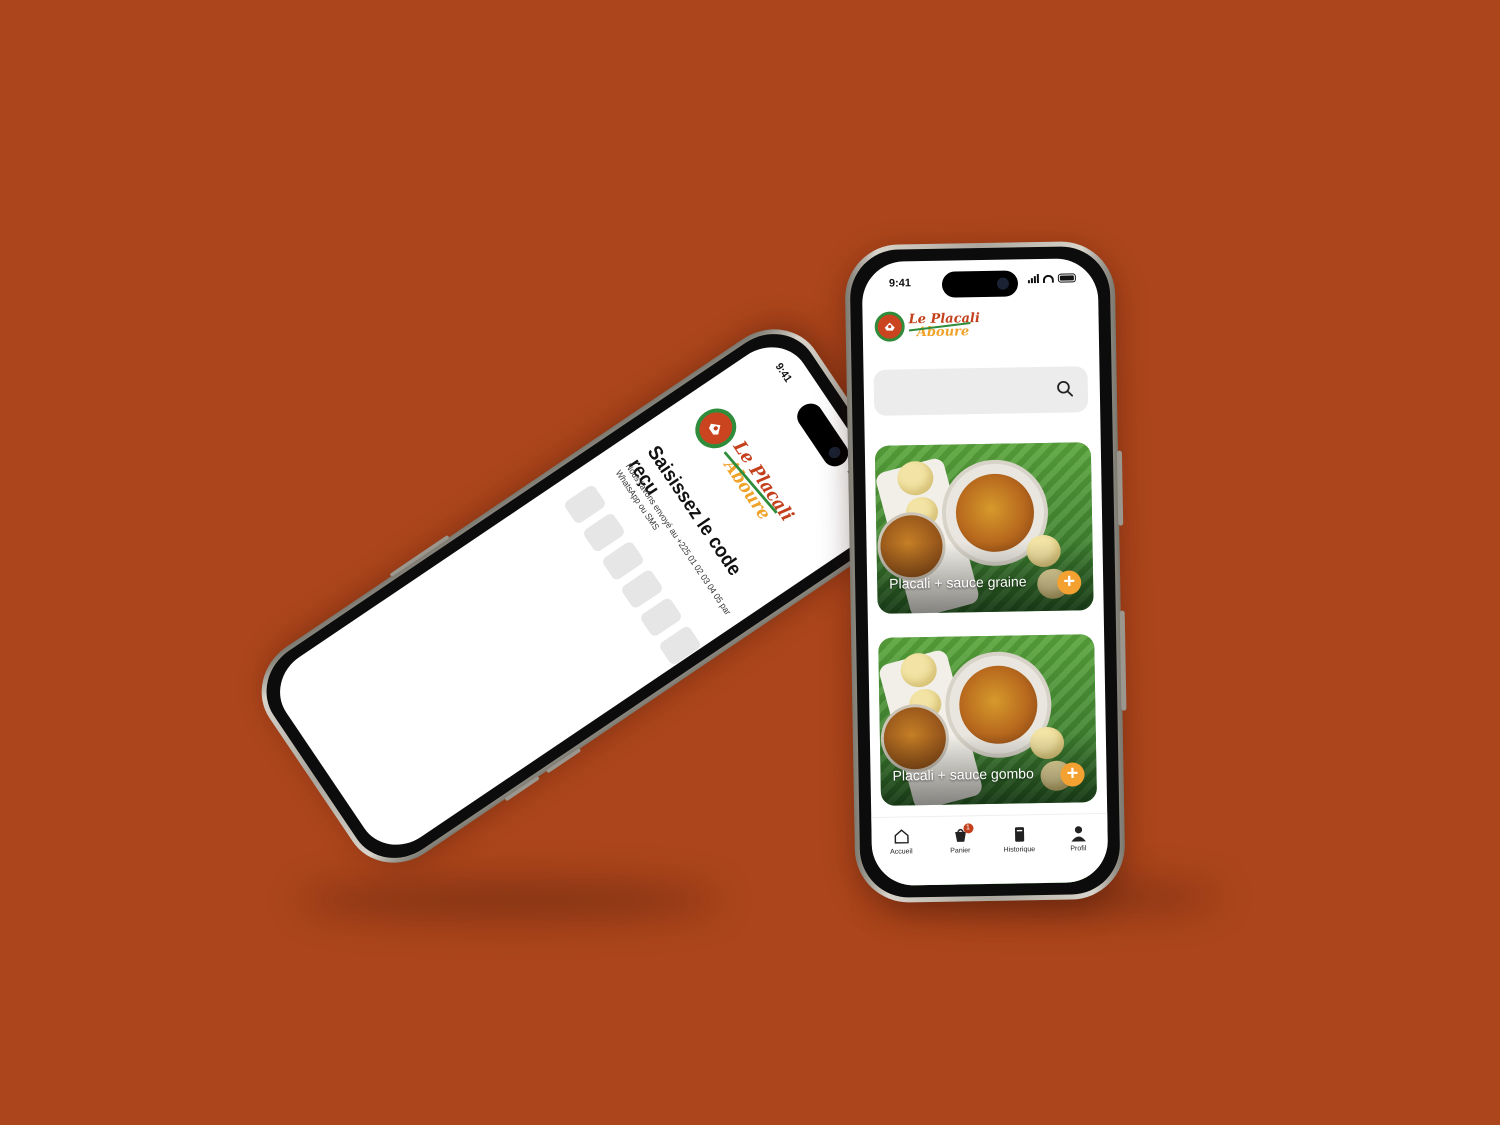 The height and width of the screenshot is (1125, 1500). I want to click on tab-profil: Profil, so click(1078, 838).